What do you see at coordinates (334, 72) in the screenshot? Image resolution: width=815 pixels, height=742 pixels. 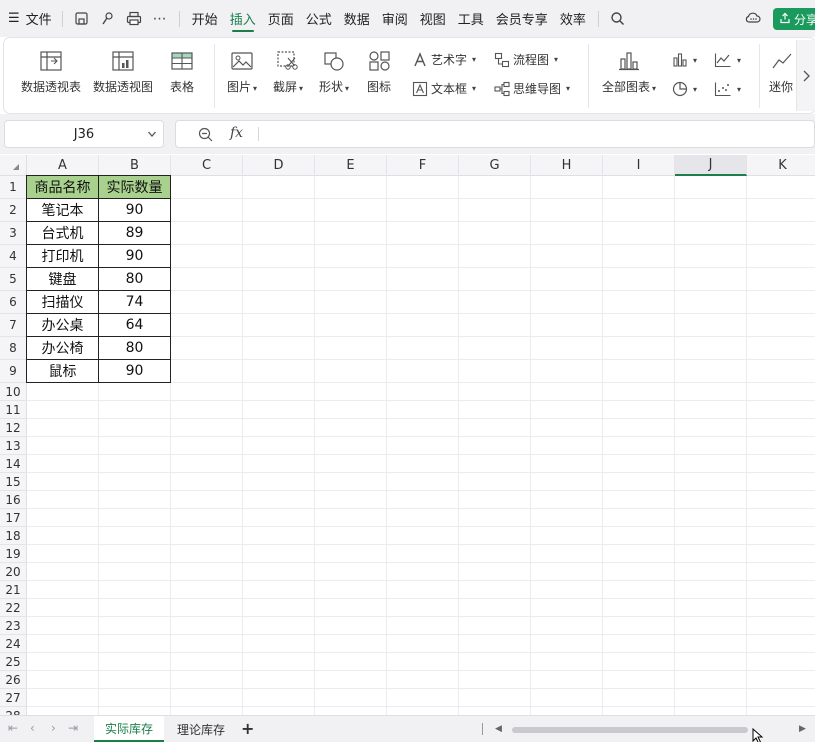 I see `shape-button: 形状 ▾` at bounding box center [334, 72].